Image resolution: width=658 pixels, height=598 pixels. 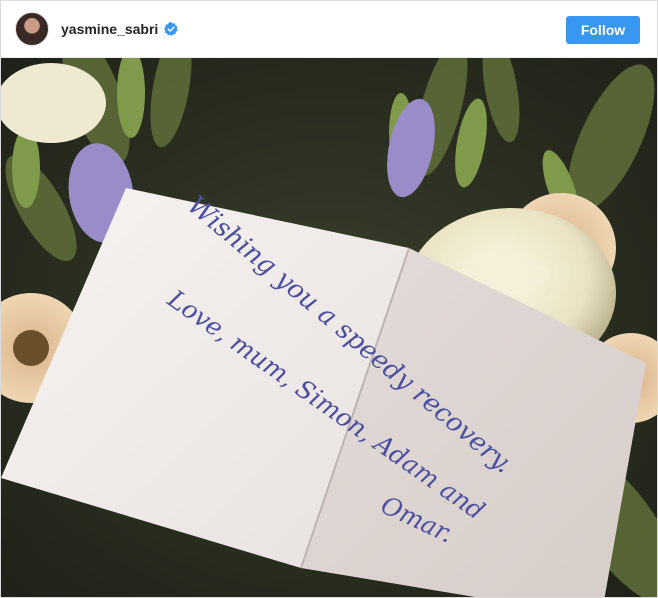 I want to click on username-link: yasmine_sabri, so click(x=109, y=29).